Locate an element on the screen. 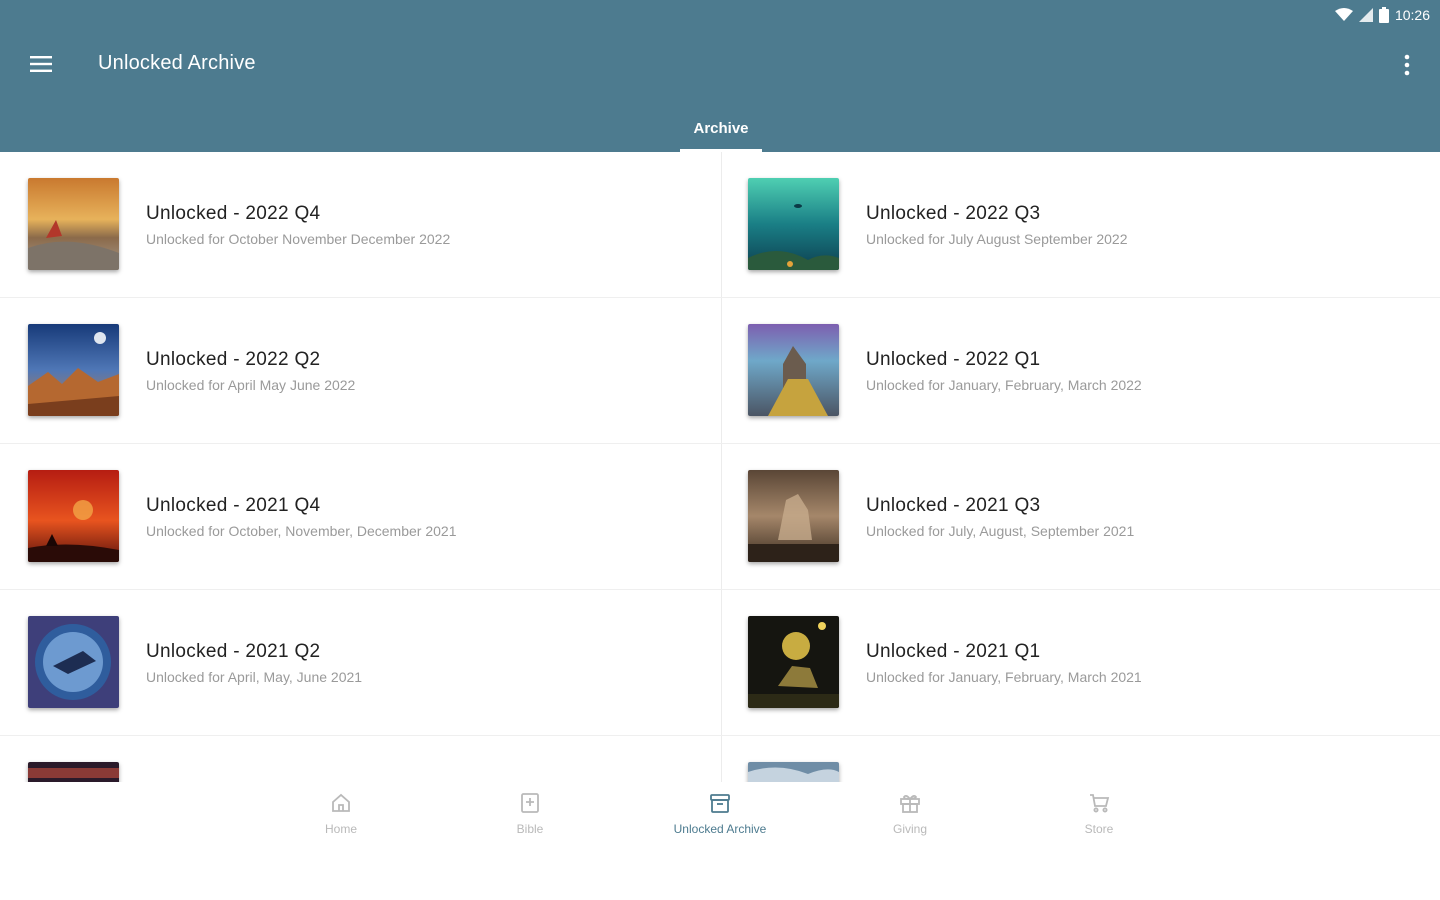  nav-home: Home is located at coordinates (341, 820).